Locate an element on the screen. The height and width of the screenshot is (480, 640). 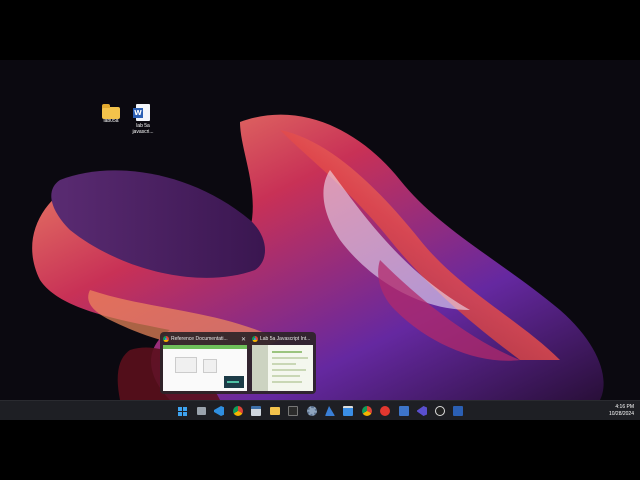
terminal-icon is located at coordinates (293, 411).